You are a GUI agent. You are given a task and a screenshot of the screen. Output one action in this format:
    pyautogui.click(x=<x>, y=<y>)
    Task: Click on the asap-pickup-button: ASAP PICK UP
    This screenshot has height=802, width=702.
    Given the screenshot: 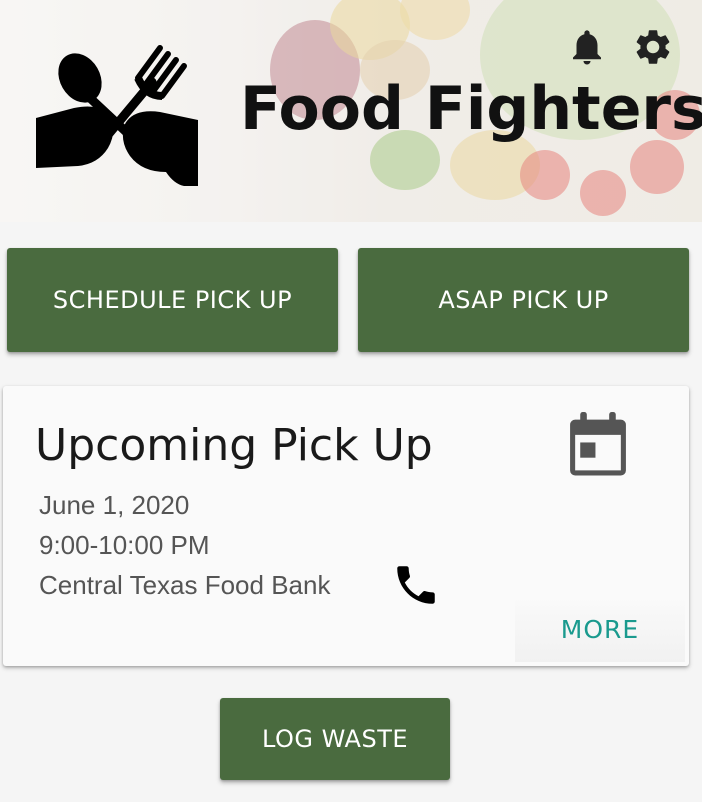 What is the action you would take?
    pyautogui.click(x=523, y=300)
    